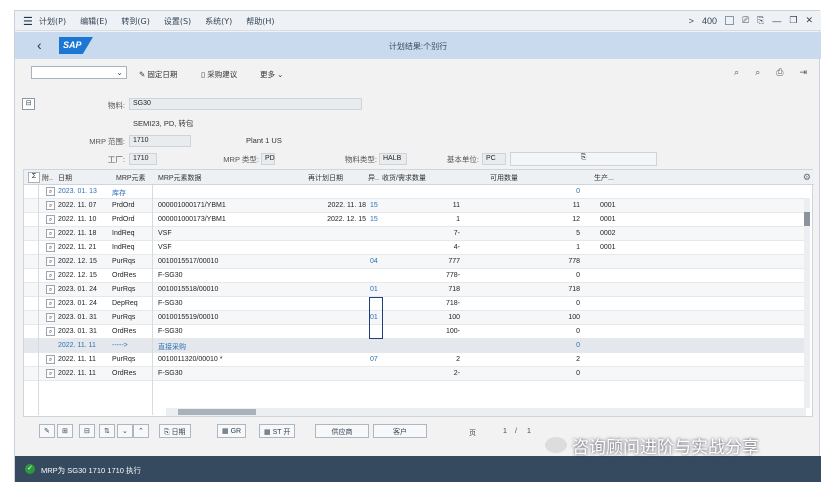 The width and height of the screenshot is (832, 494). I want to click on row-mrp-element-data: 0010015519/00010, so click(188, 317).